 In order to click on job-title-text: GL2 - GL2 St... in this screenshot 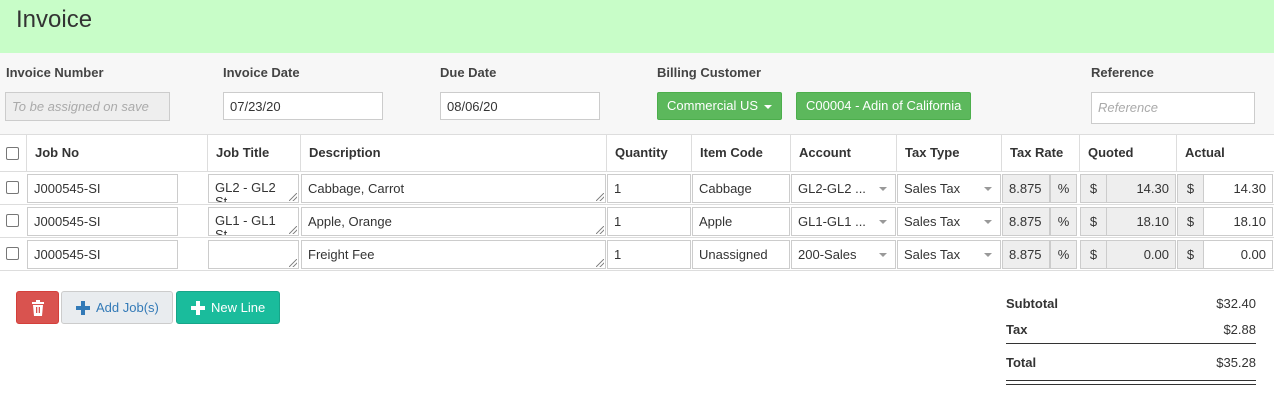, I will do `click(245, 191)`.